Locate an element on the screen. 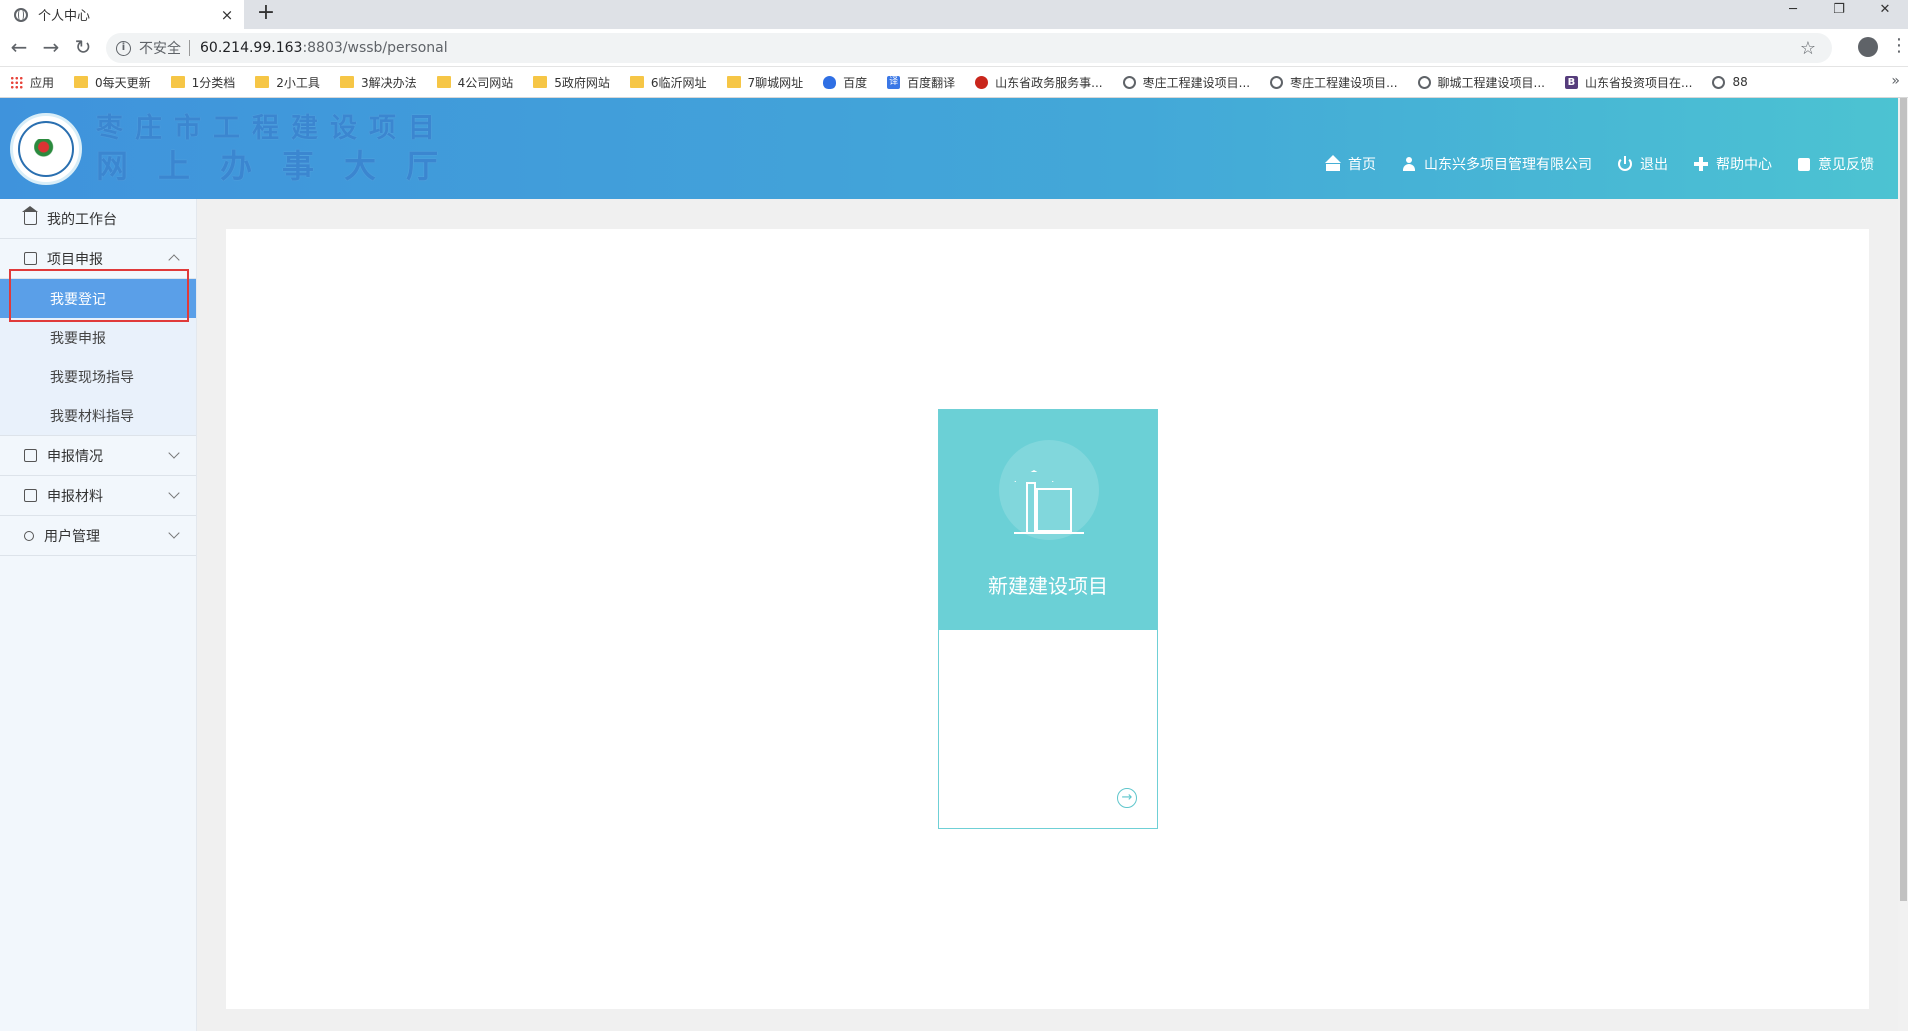 The image size is (1908, 1031). tab-title: 个人中心 is located at coordinates (64, 16).